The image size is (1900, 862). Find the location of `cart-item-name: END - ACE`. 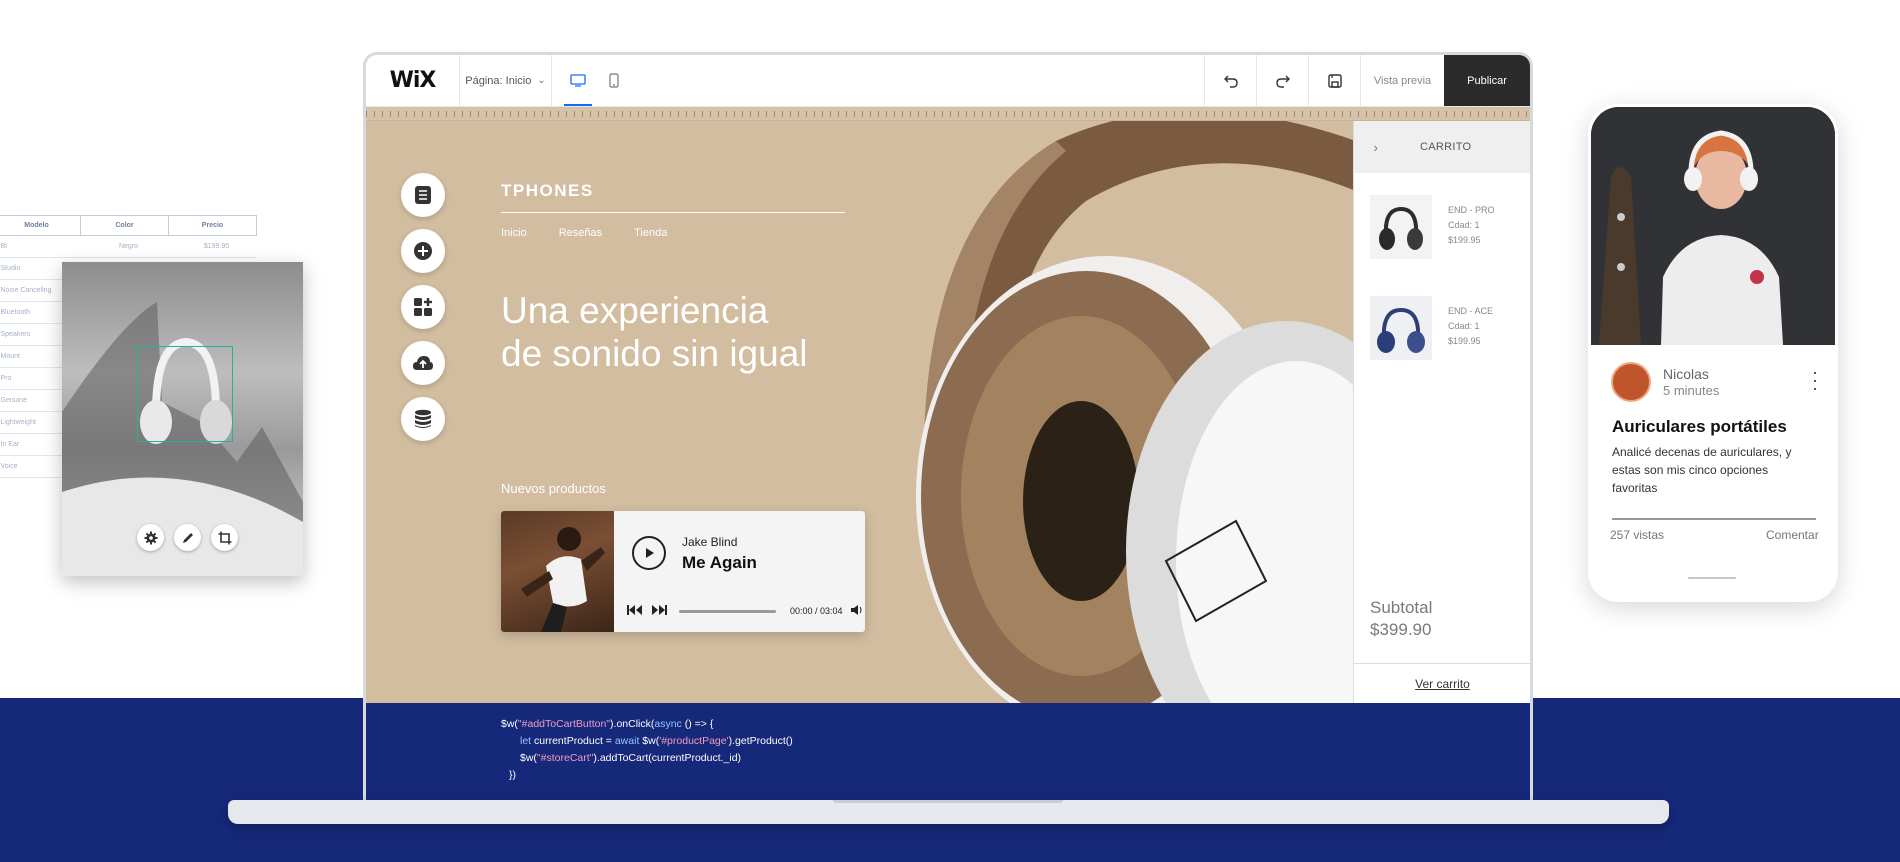

cart-item-name: END - ACE is located at coordinates (1471, 311).